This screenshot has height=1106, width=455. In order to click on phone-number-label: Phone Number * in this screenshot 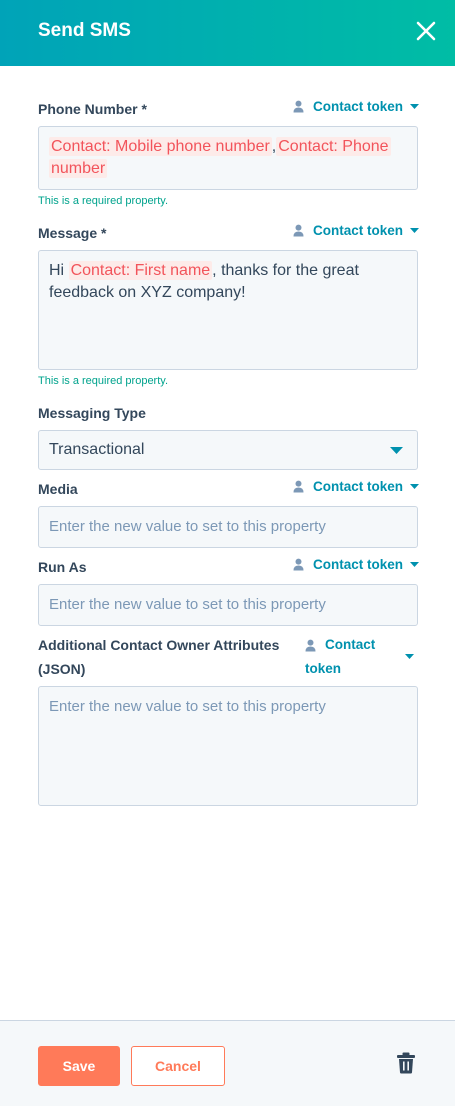, I will do `click(92, 109)`.